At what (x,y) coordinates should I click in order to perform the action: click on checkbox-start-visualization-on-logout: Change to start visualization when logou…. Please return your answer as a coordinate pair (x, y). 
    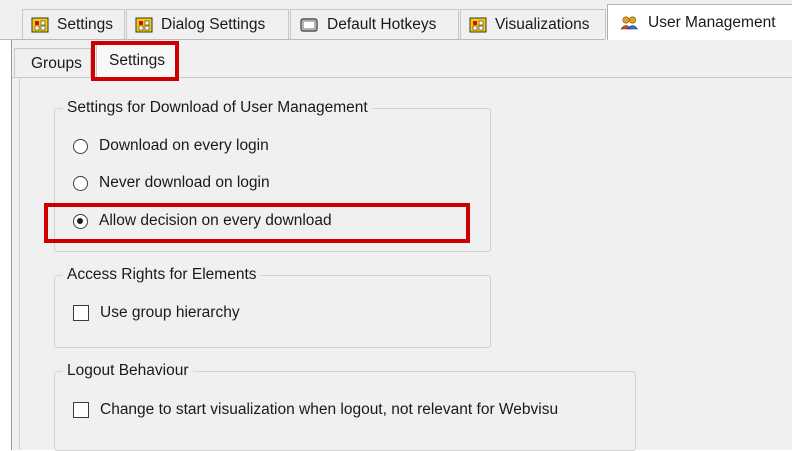
    Looking at the image, I should click on (315, 410).